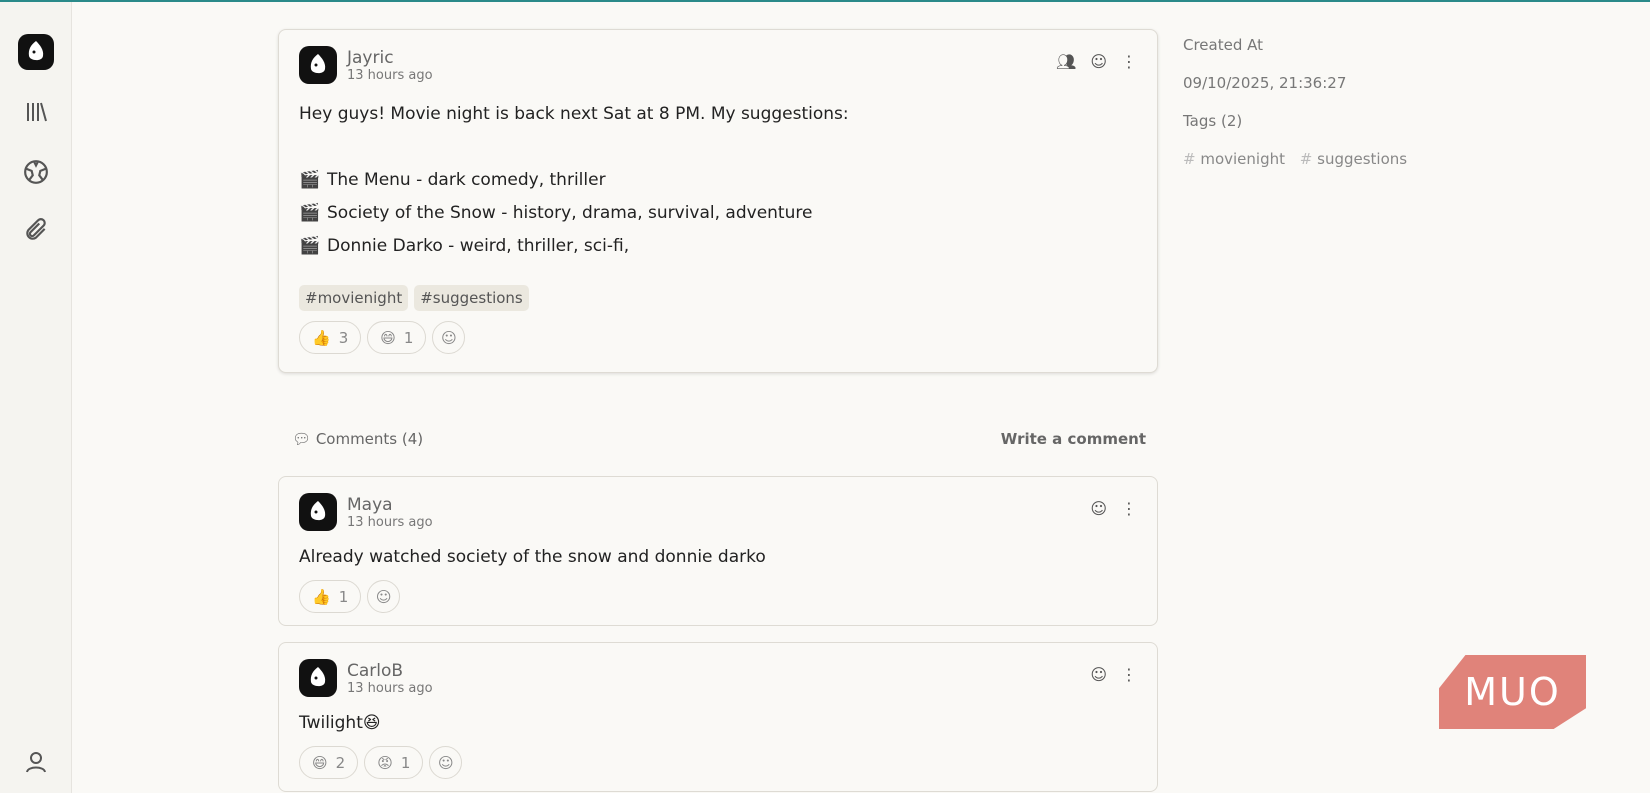  I want to click on comments-label: Comments (4), so click(369, 439).